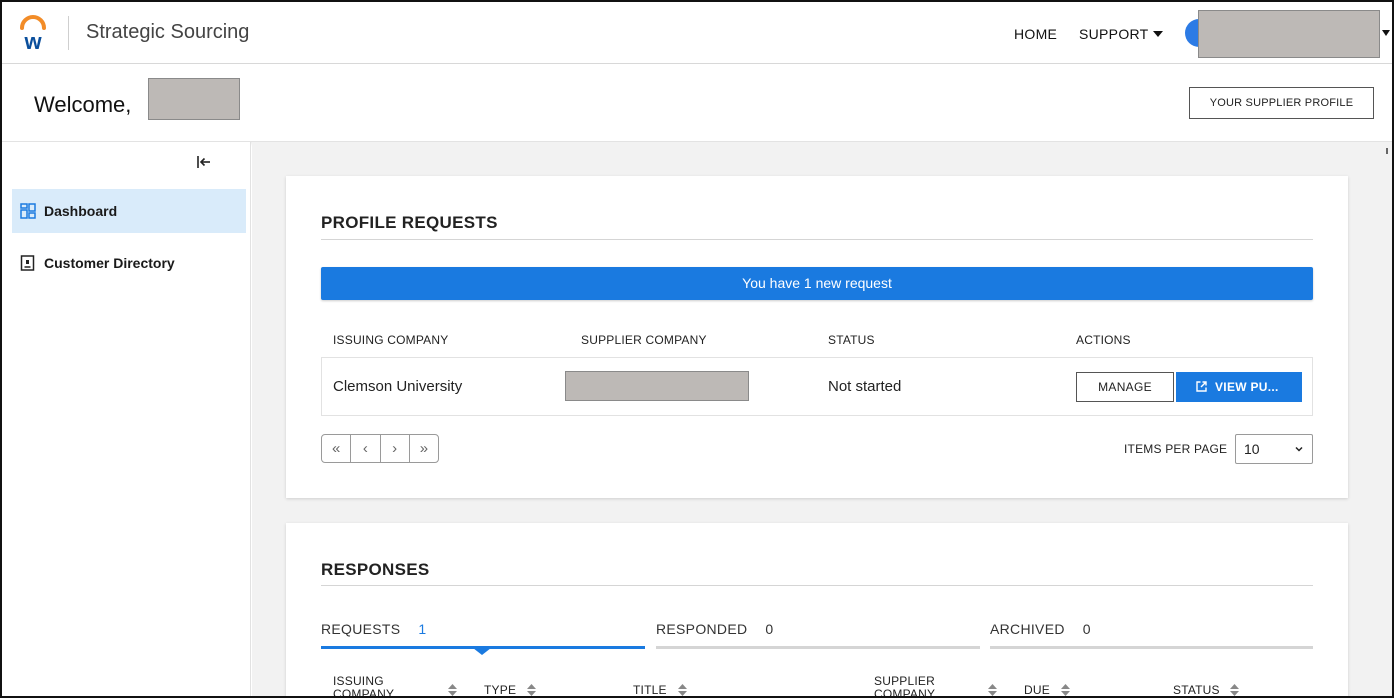 The width and height of the screenshot is (1394, 698). Describe the element at coordinates (482, 651) in the screenshot. I see `active-tab-pointer` at that location.